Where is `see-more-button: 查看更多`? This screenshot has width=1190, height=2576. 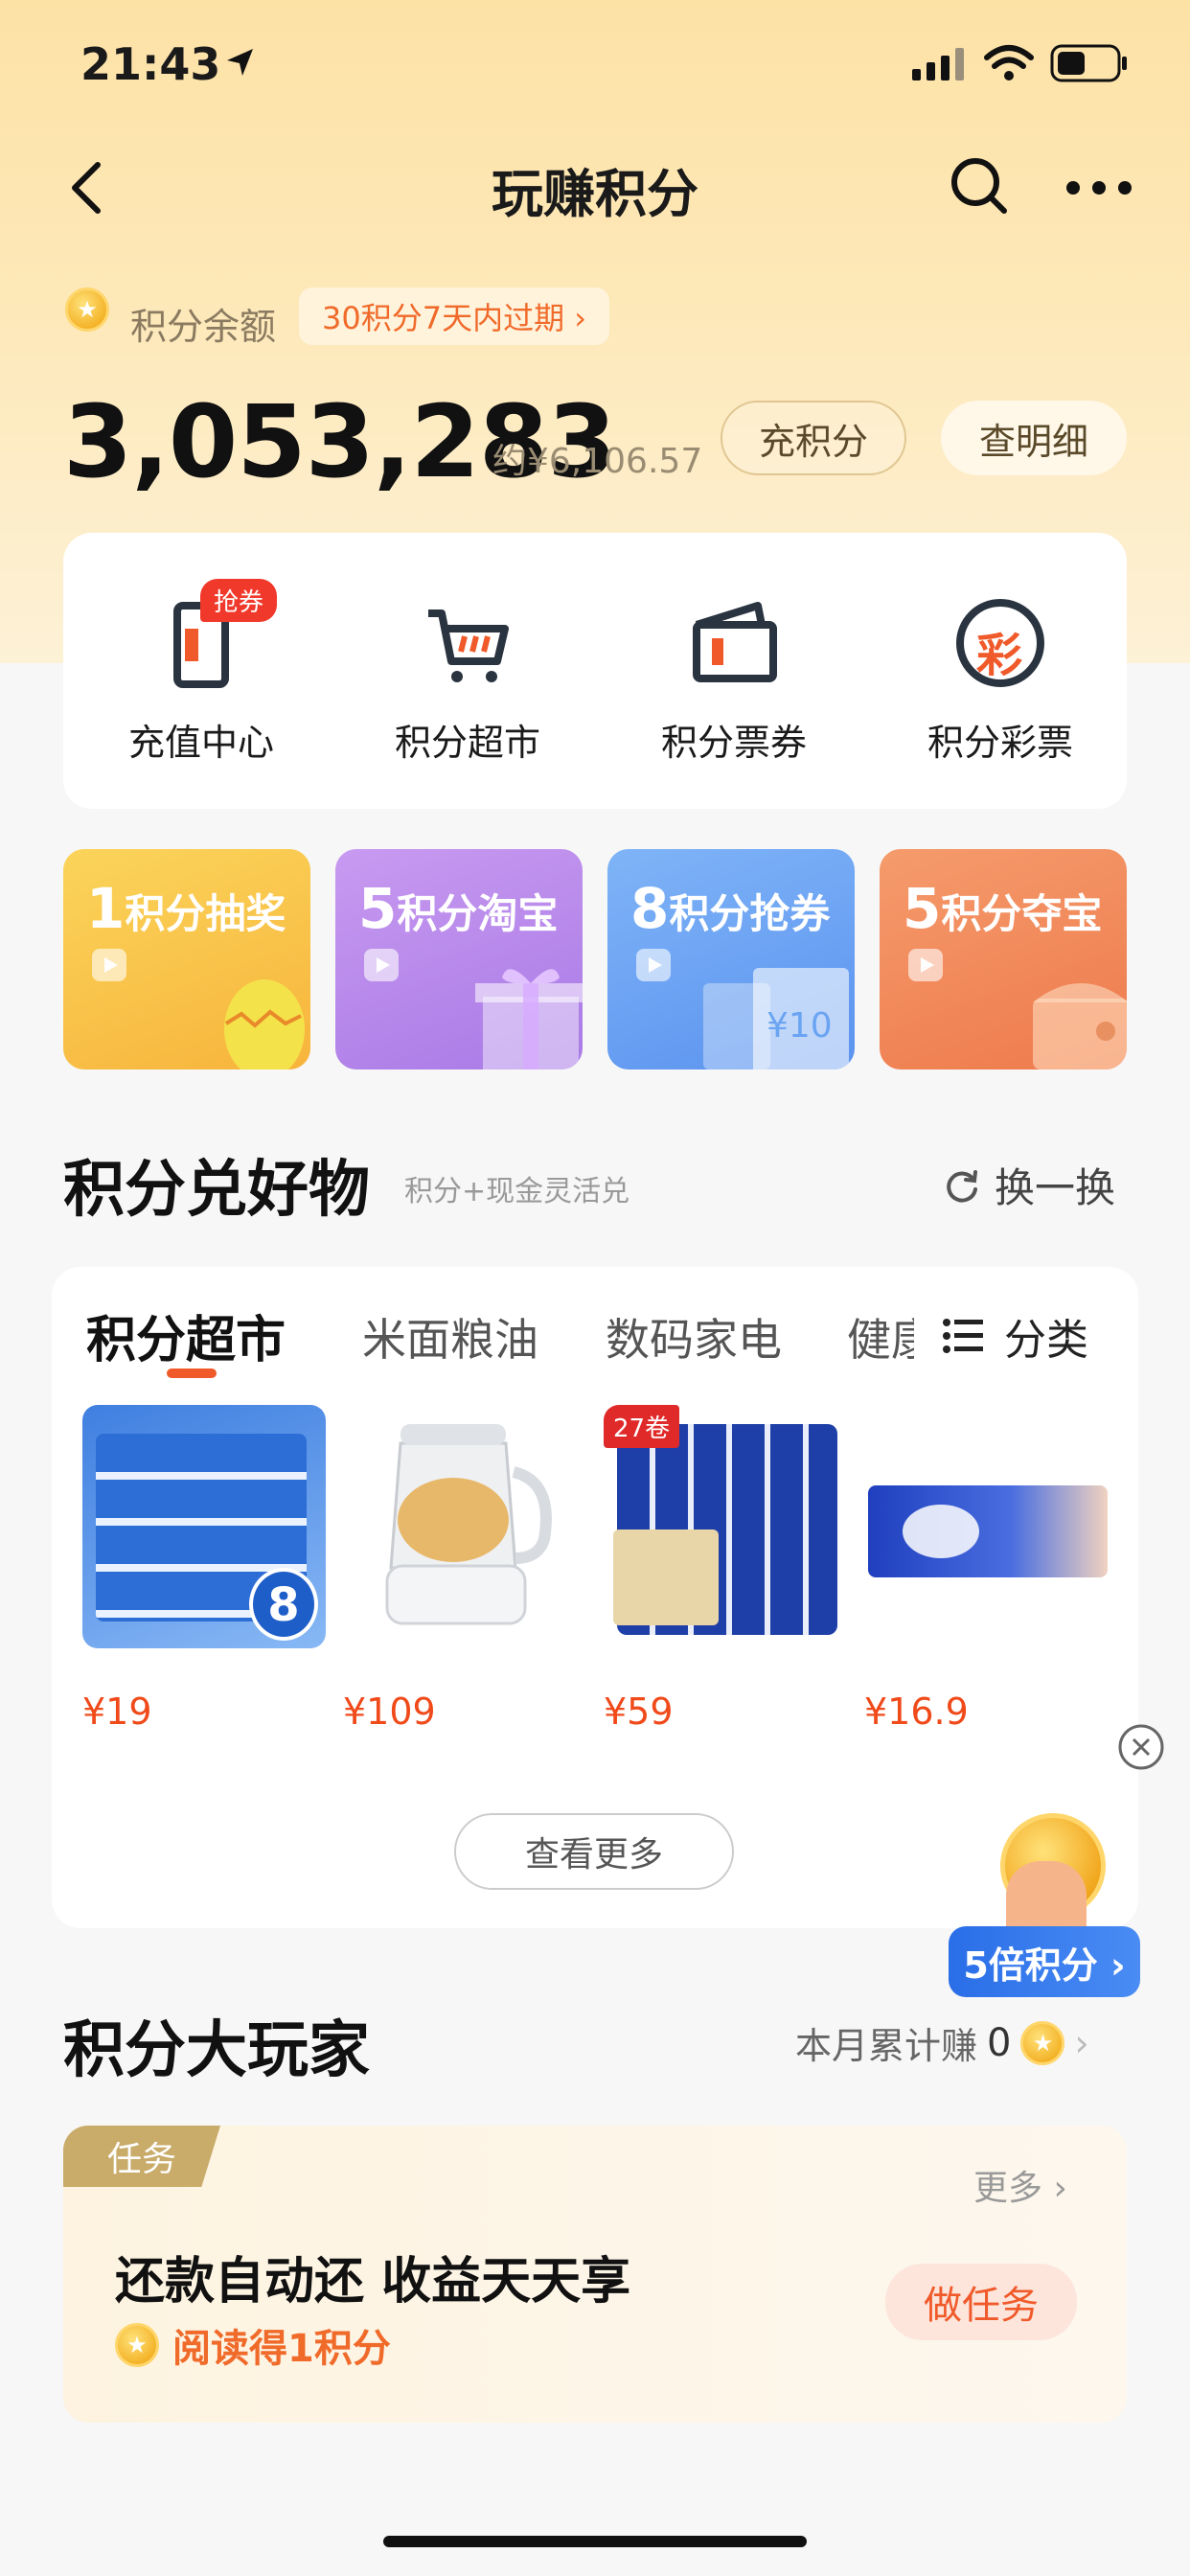
see-more-button: 查看更多 is located at coordinates (594, 1851).